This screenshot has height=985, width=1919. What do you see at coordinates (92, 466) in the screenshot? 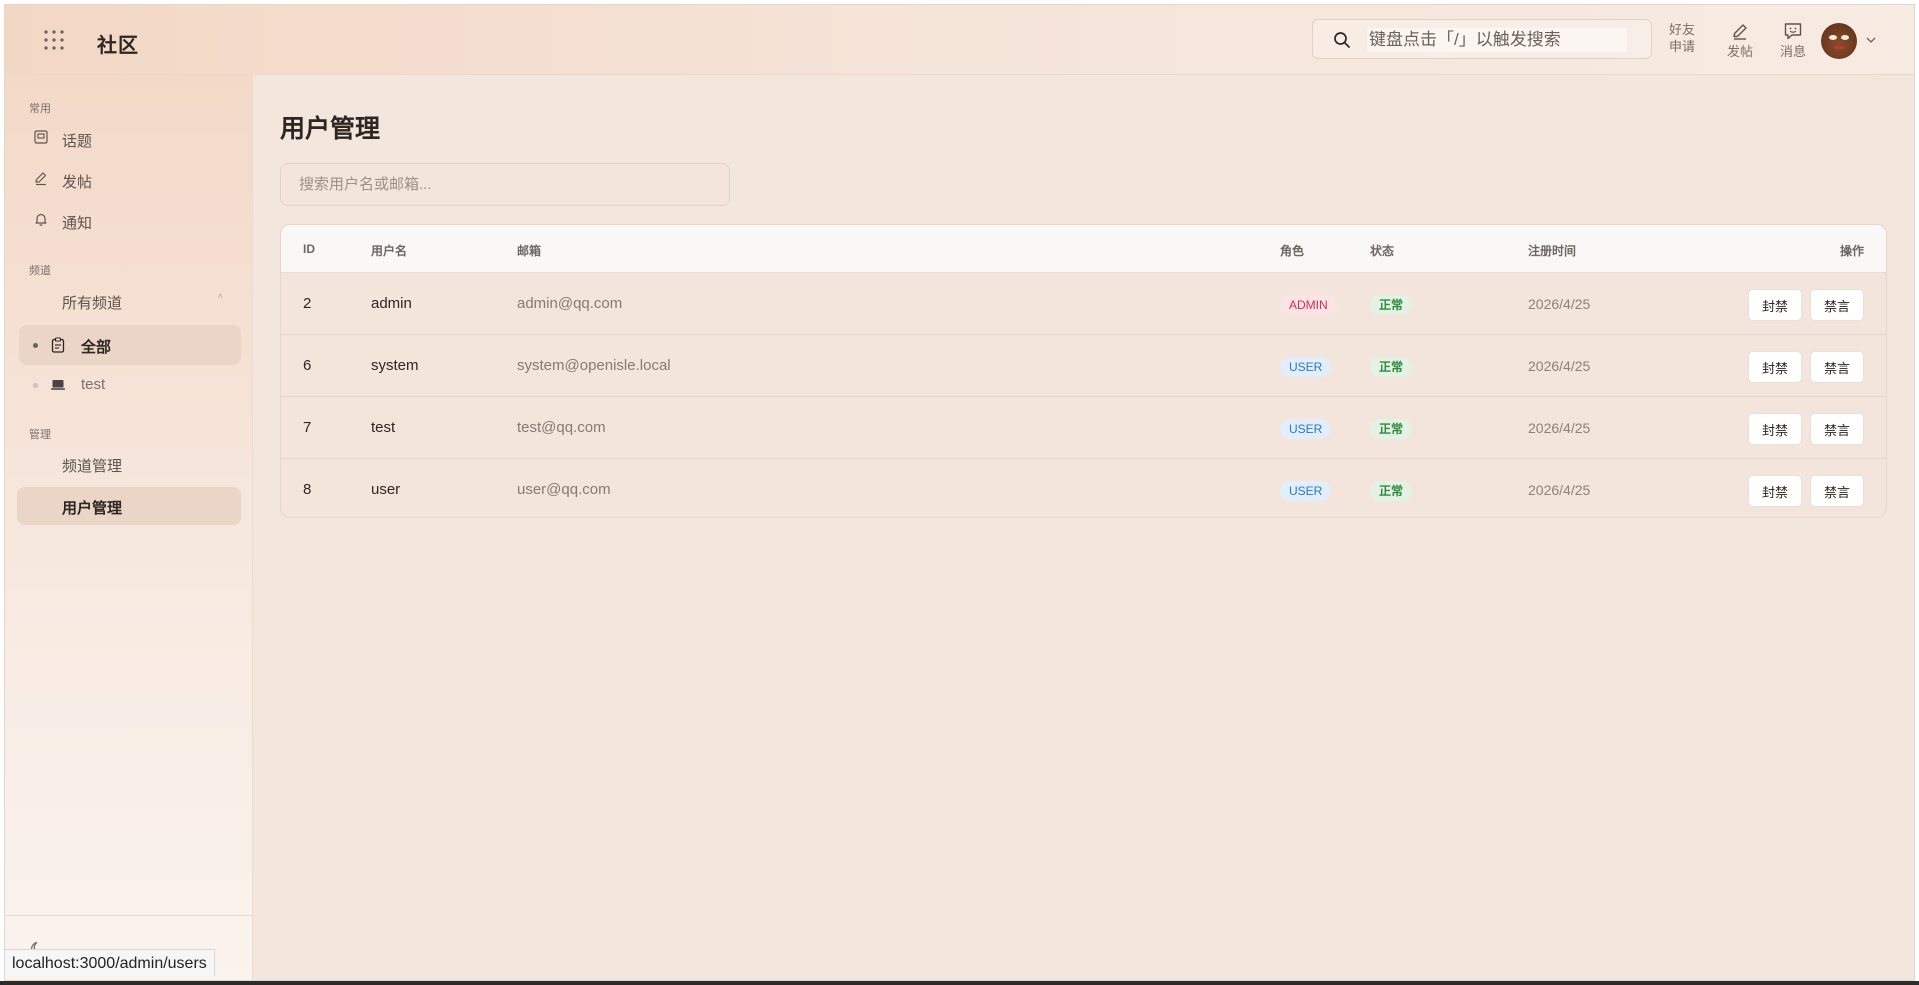
I see `sidebar-item-label: 频道管理` at bounding box center [92, 466].